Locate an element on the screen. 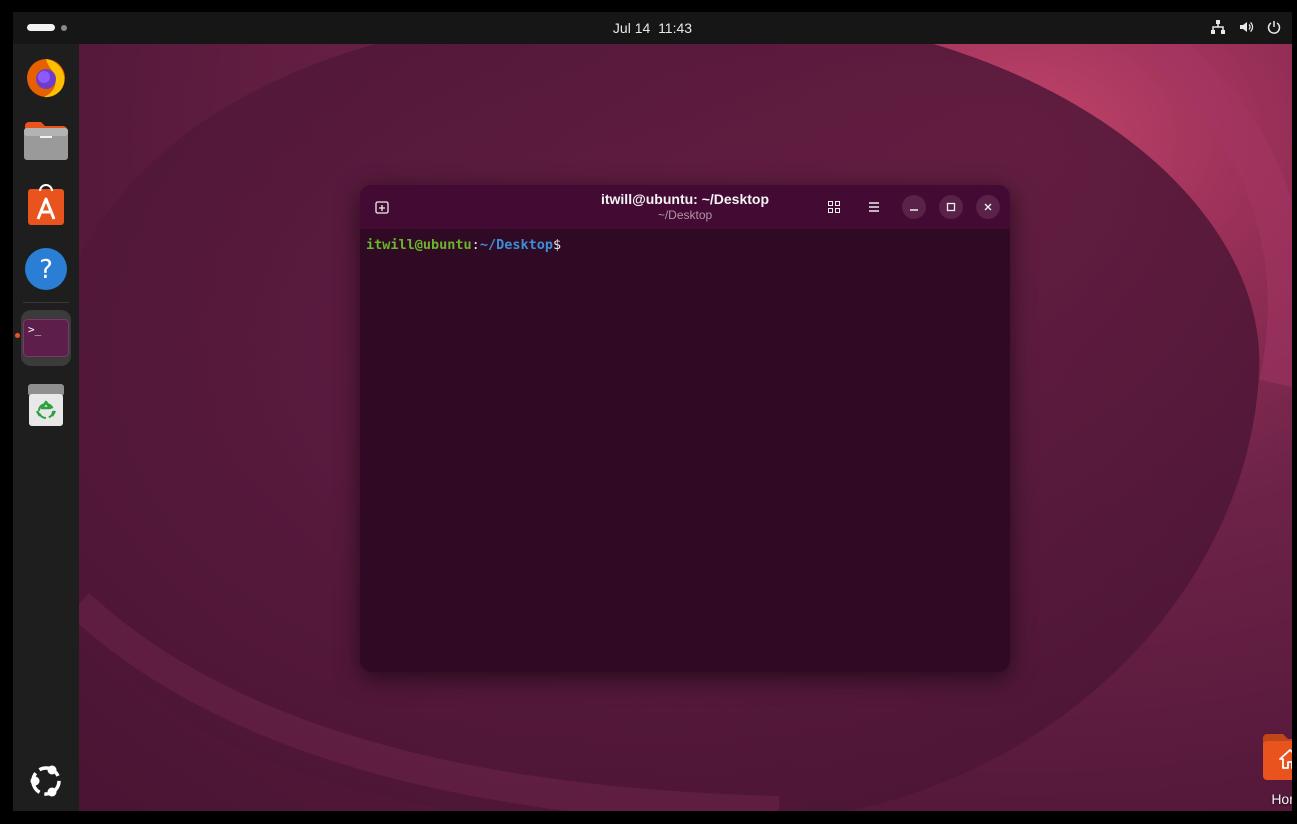 Image resolution: width=1297 pixels, height=824 pixels. dock-separator is located at coordinates (46, 302).